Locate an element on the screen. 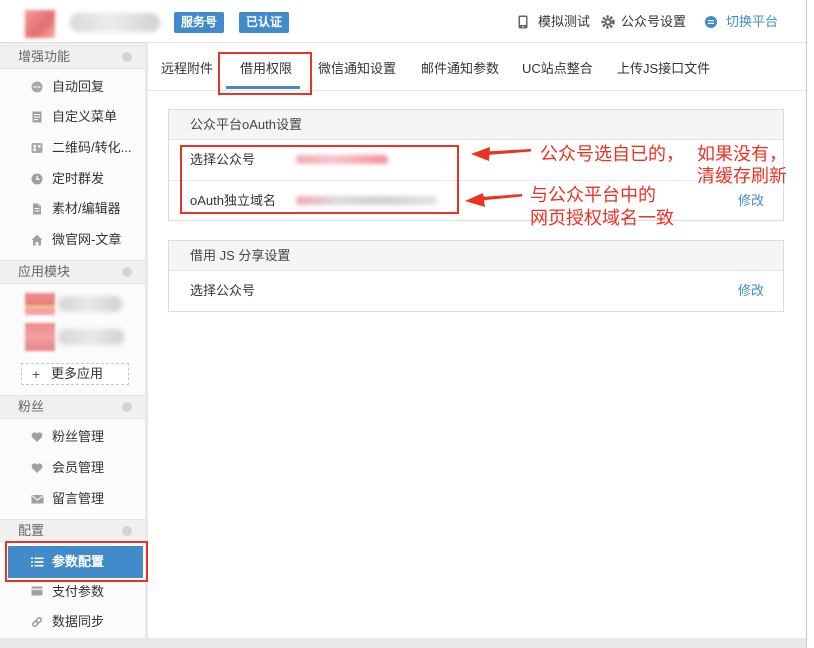  settings-tabs: 远程附件 借用权限 微信通知设置 邮件通知参数 UC站点整合 上传JS接口文件 is located at coordinates (477, 67).